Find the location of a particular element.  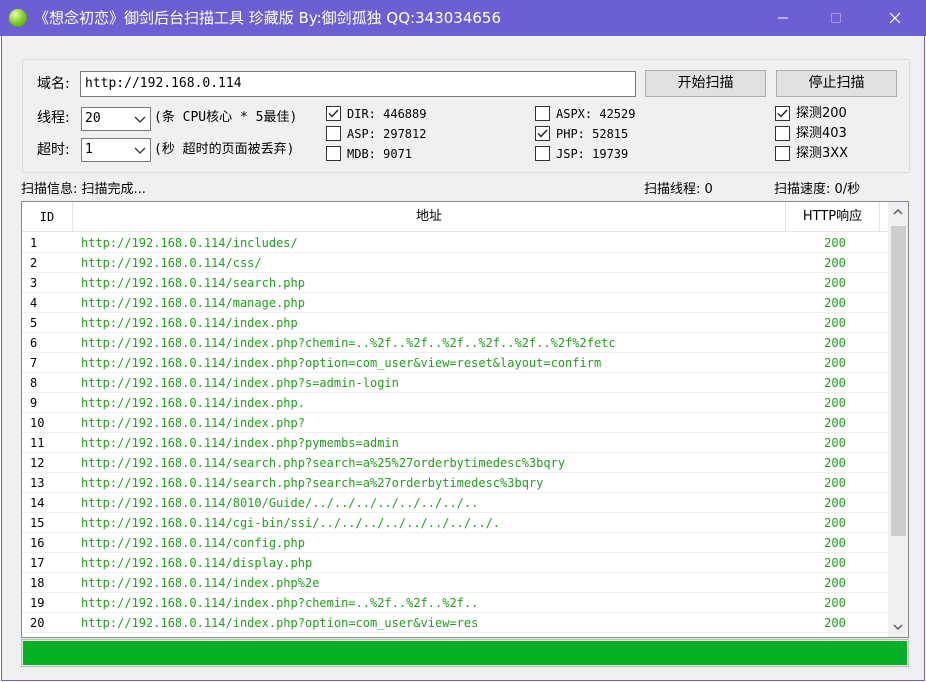

dict-dir-label: DIR: 446889 is located at coordinates (387, 114).